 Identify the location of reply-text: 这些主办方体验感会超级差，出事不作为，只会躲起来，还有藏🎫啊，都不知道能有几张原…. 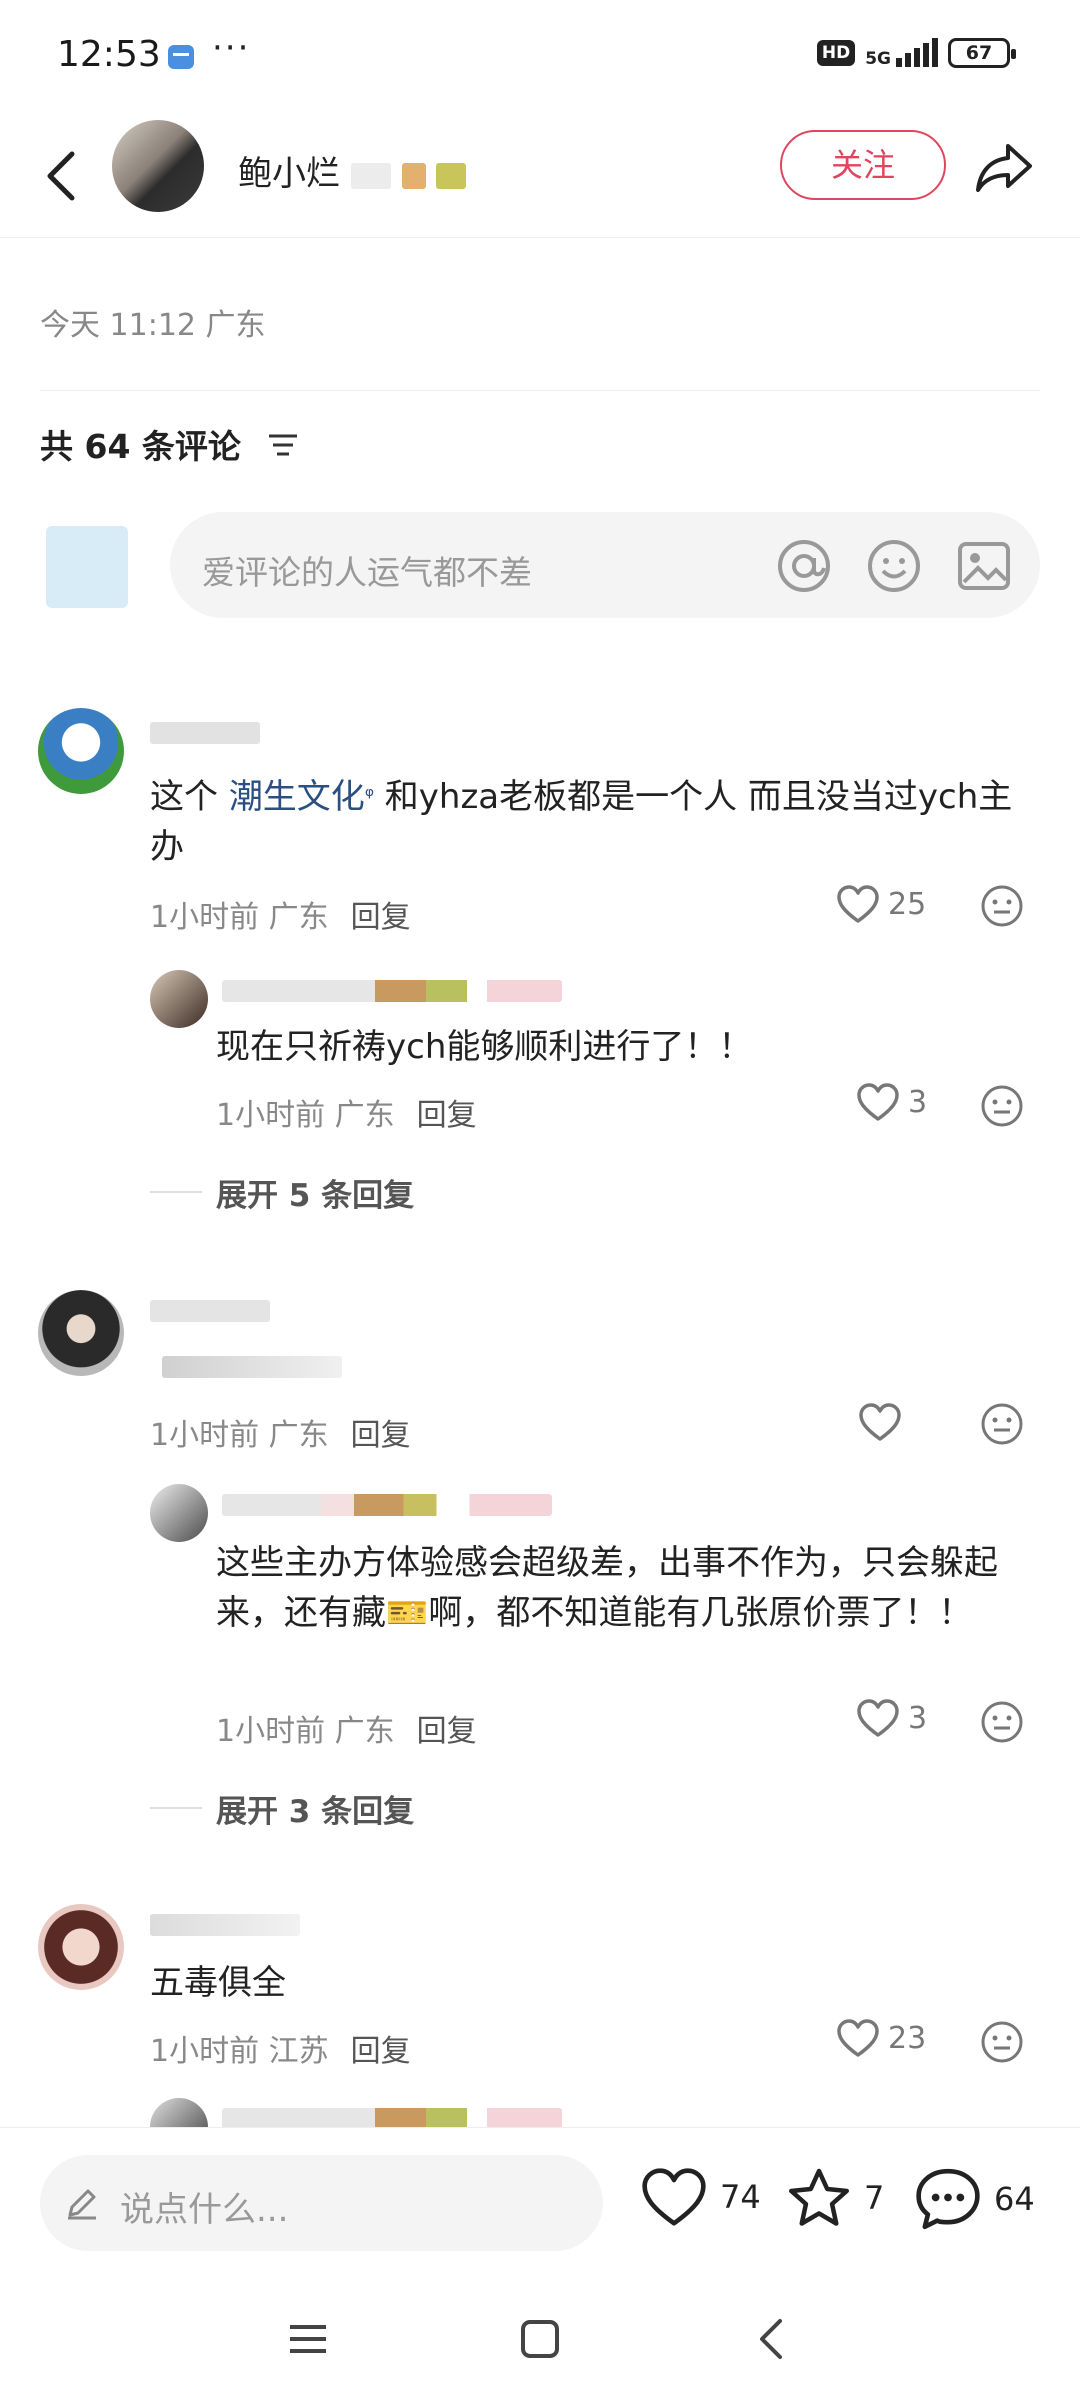
(607, 1588).